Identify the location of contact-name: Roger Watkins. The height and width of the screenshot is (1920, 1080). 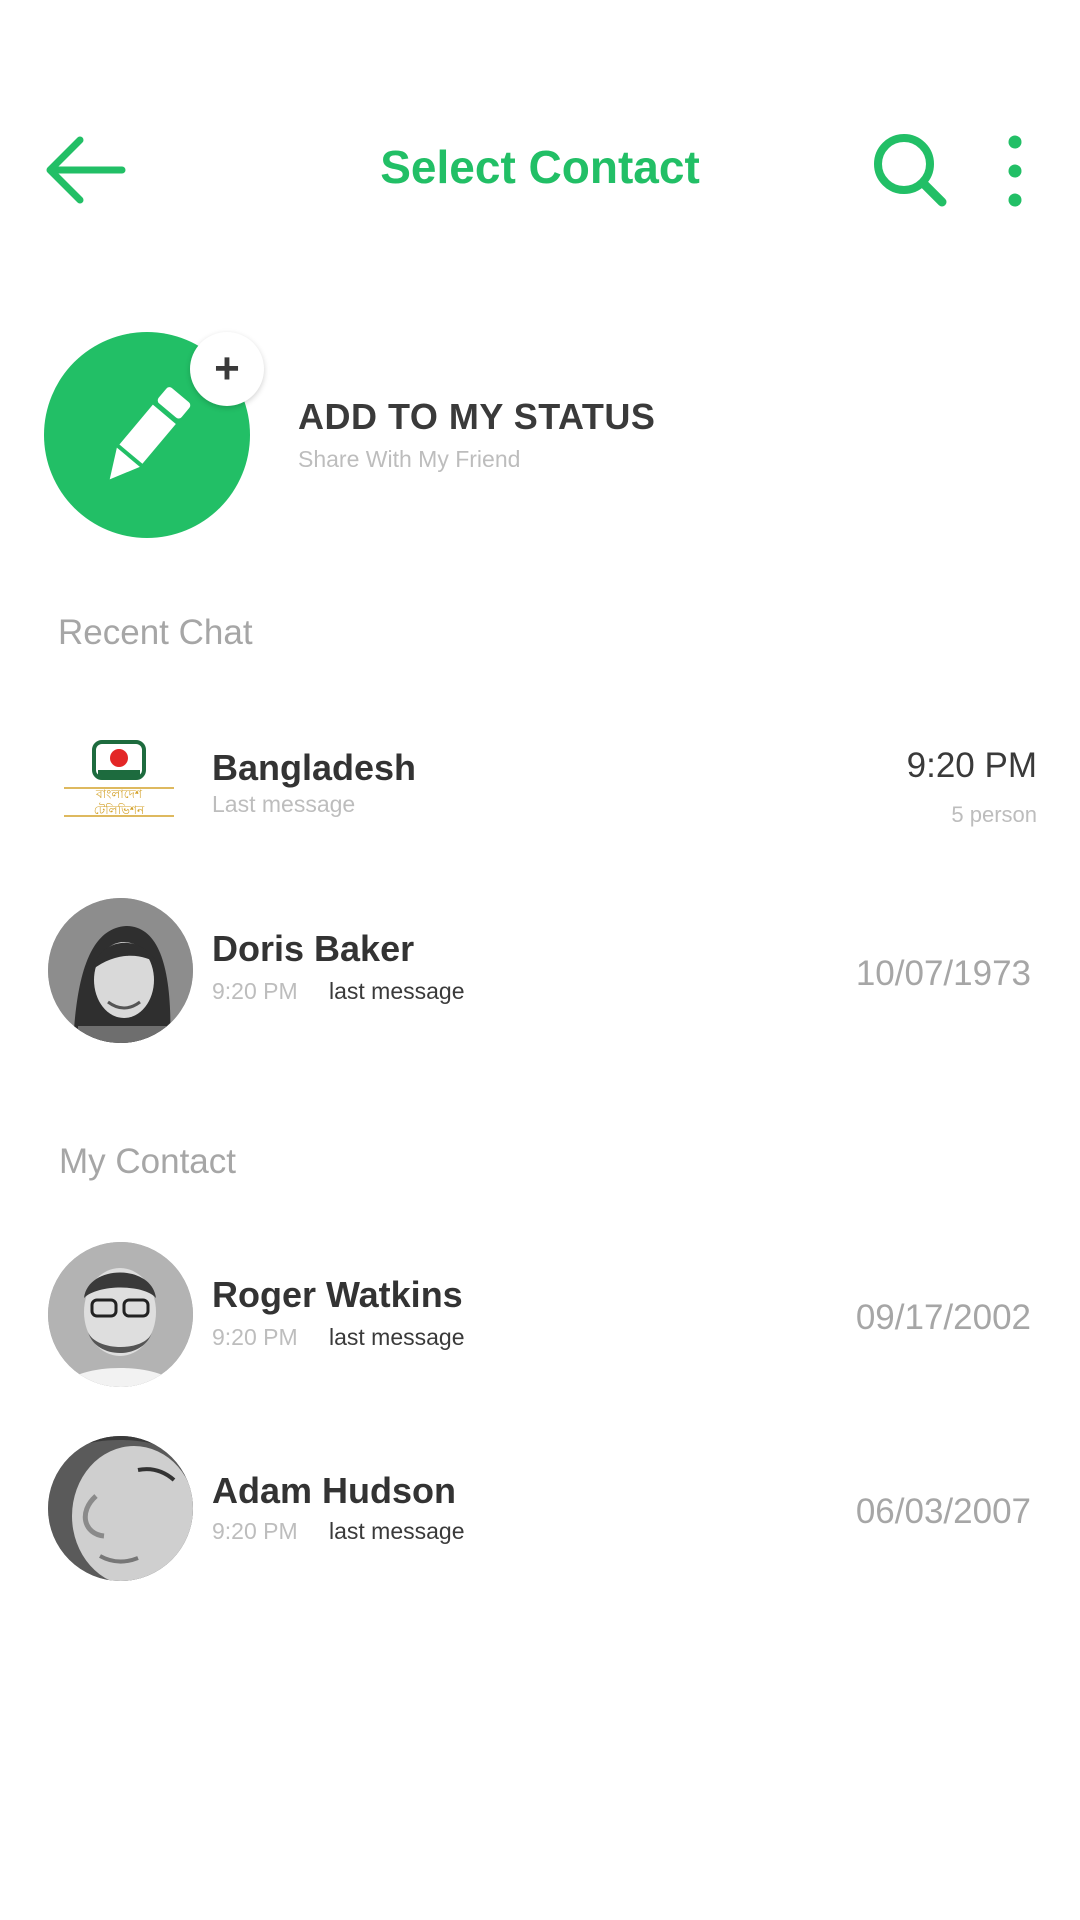
(337, 1294).